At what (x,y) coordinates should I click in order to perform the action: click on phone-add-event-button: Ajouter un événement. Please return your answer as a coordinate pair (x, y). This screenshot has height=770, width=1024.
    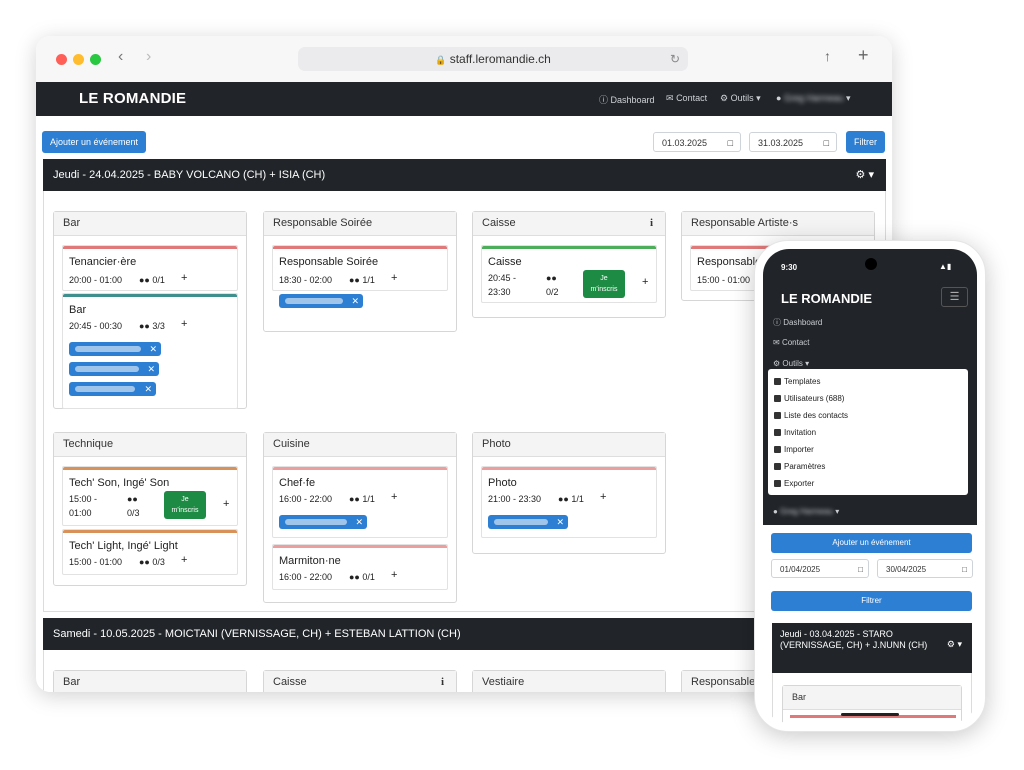
    Looking at the image, I should click on (871, 543).